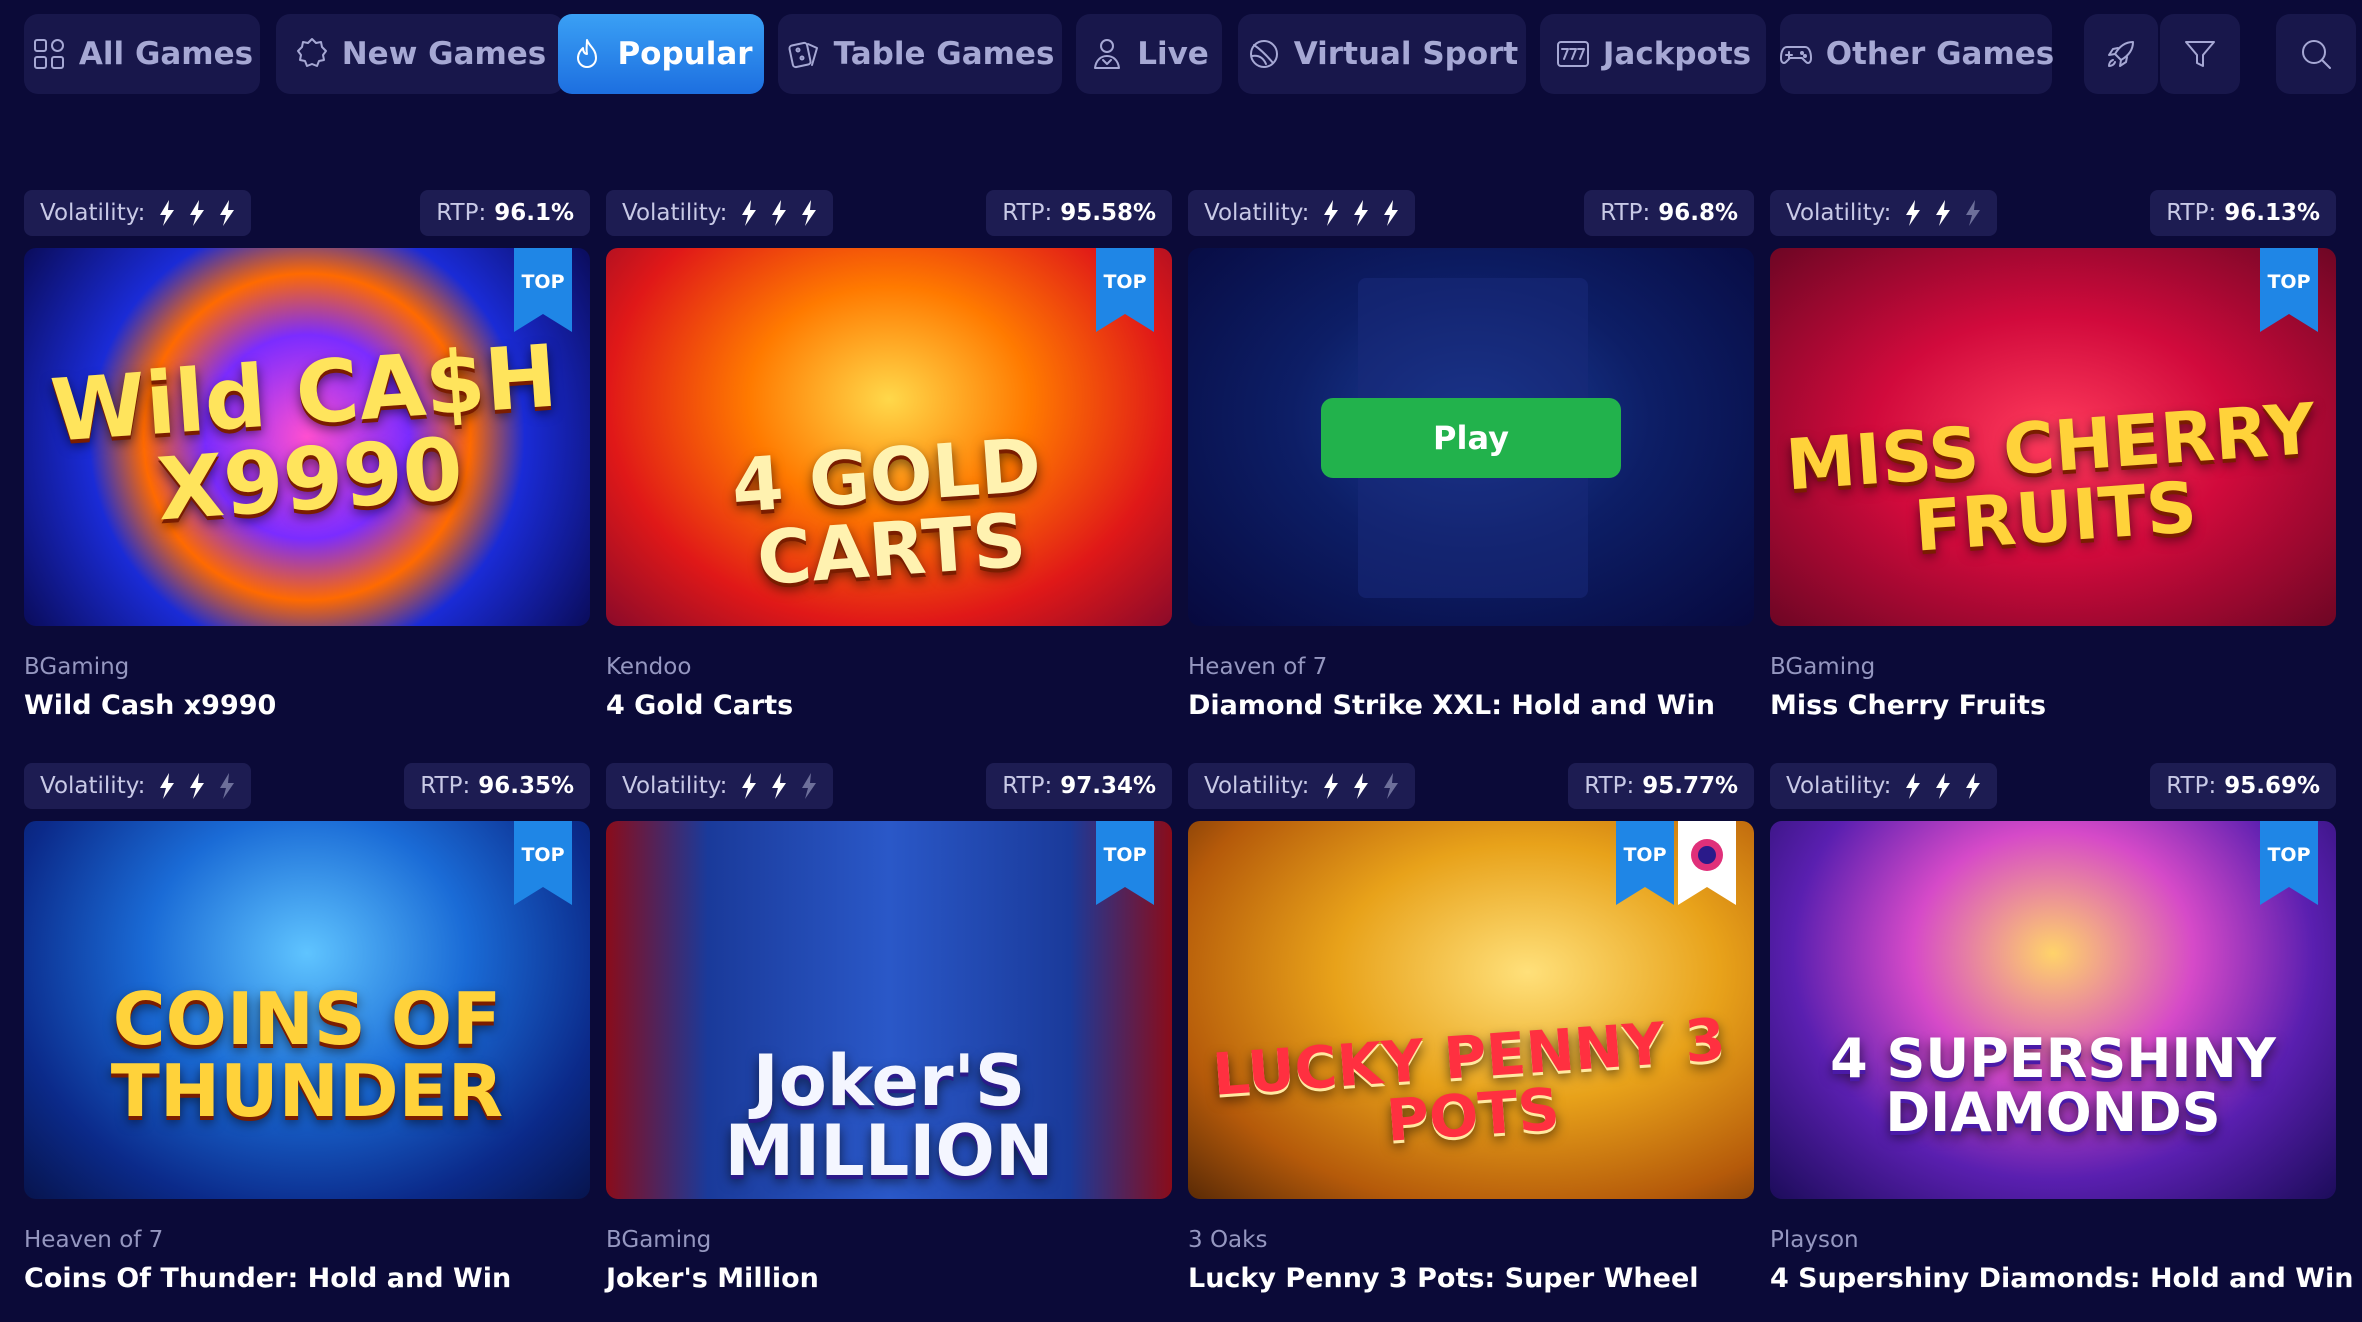 The height and width of the screenshot is (1322, 2362). Describe the element at coordinates (2200, 54) in the screenshot. I see `filter-button` at that location.